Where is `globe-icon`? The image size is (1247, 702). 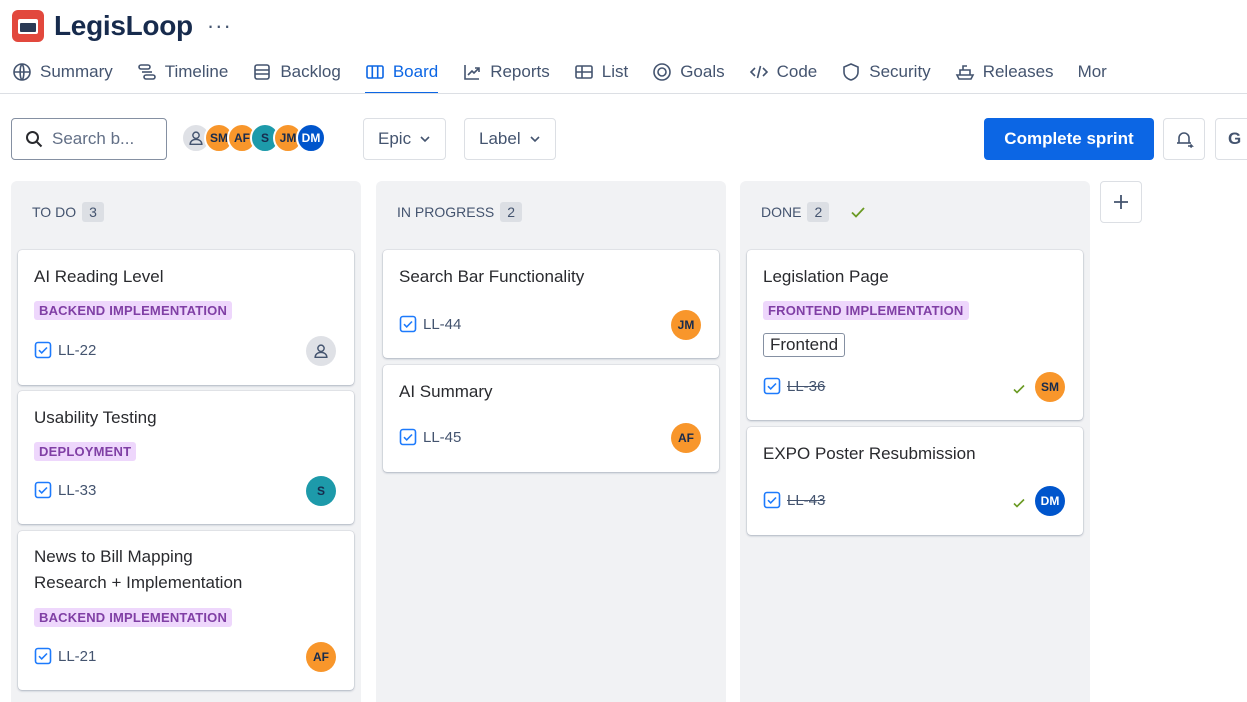
globe-icon is located at coordinates (22, 72).